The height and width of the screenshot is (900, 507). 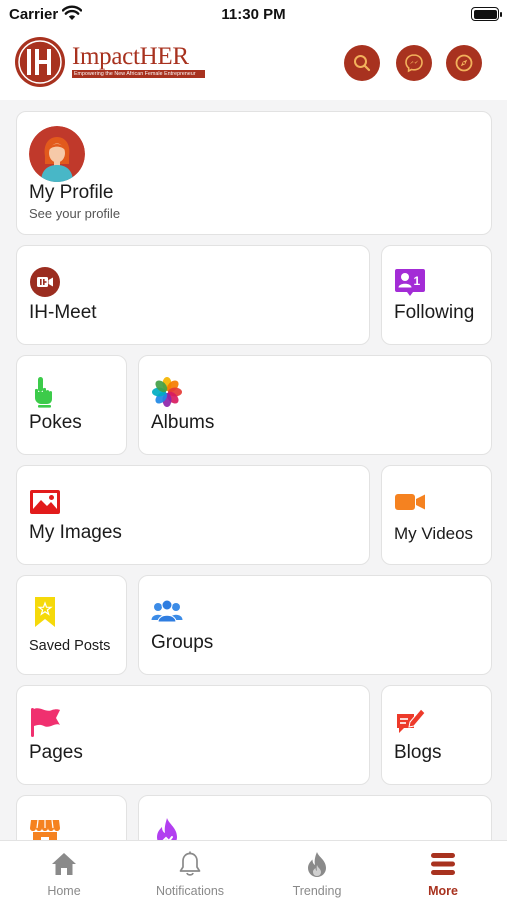 I want to click on search-icon, so click(x=362, y=63).